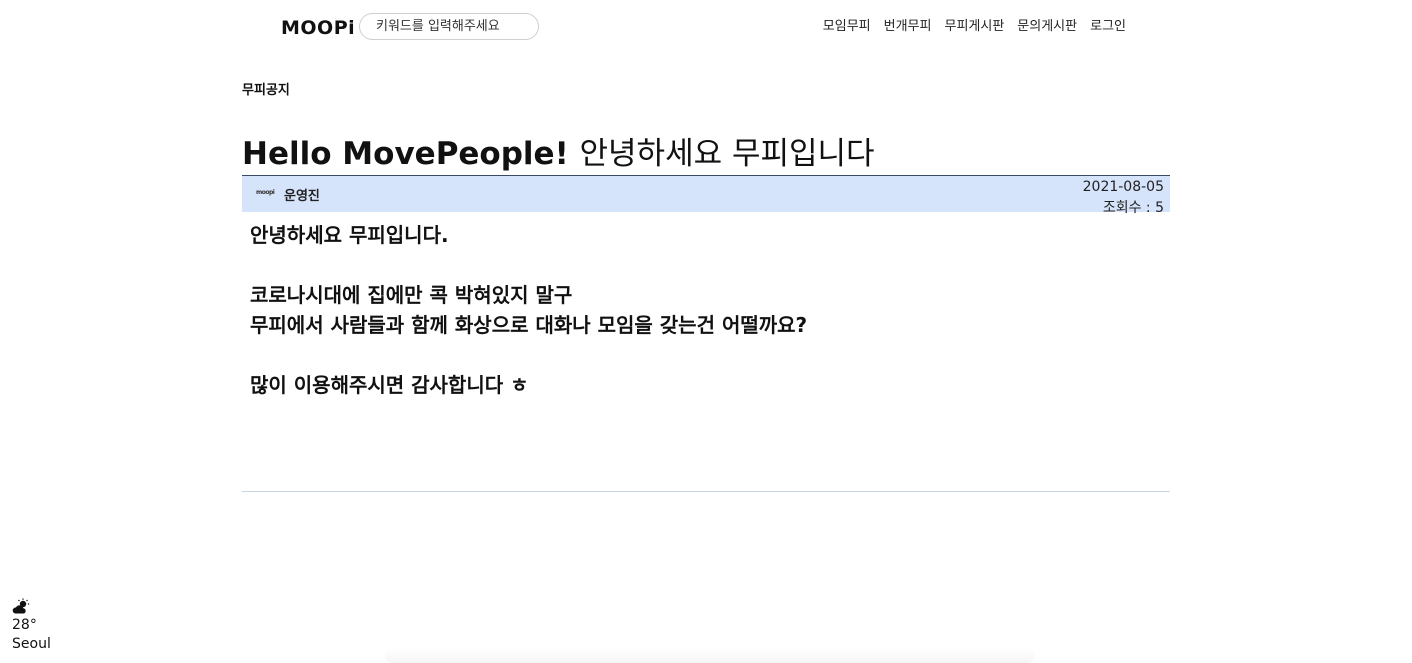  Describe the element at coordinates (706, 195) in the screenshot. I see `post-meta-bar: moopi 운영진 2021-08-05 조회수 : 5` at that location.